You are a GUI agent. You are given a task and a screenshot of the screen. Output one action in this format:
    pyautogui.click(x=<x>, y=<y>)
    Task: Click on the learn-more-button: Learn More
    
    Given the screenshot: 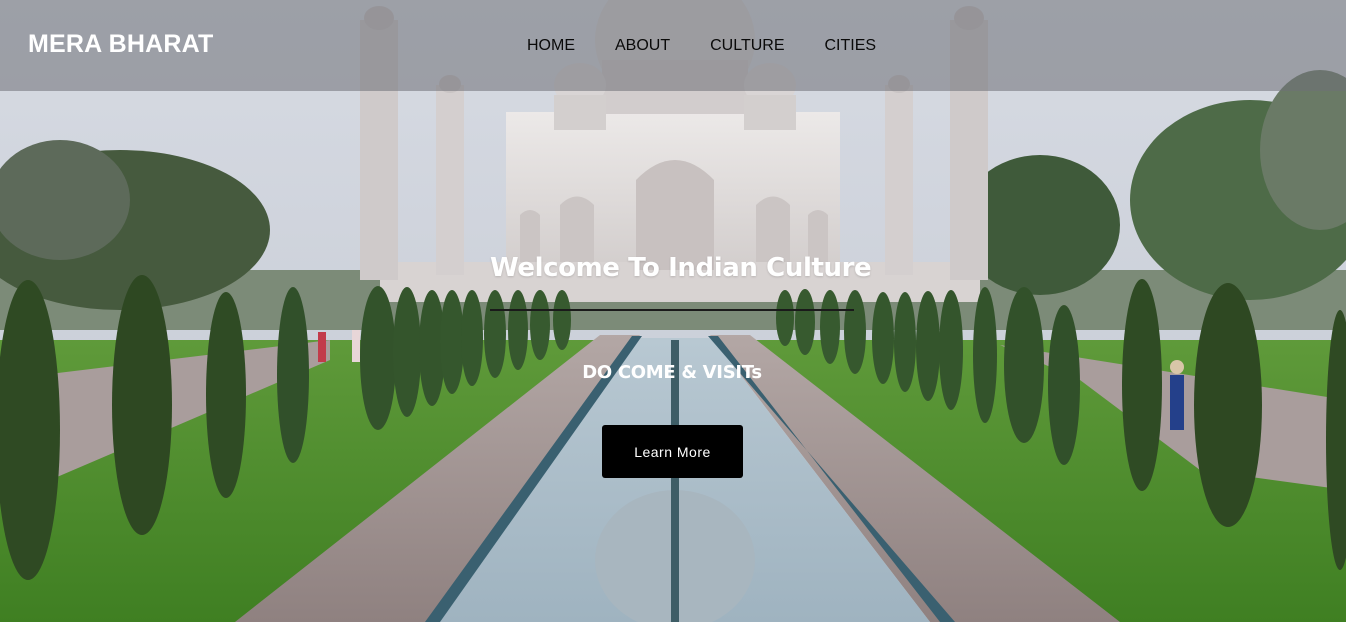 What is the action you would take?
    pyautogui.click(x=672, y=451)
    